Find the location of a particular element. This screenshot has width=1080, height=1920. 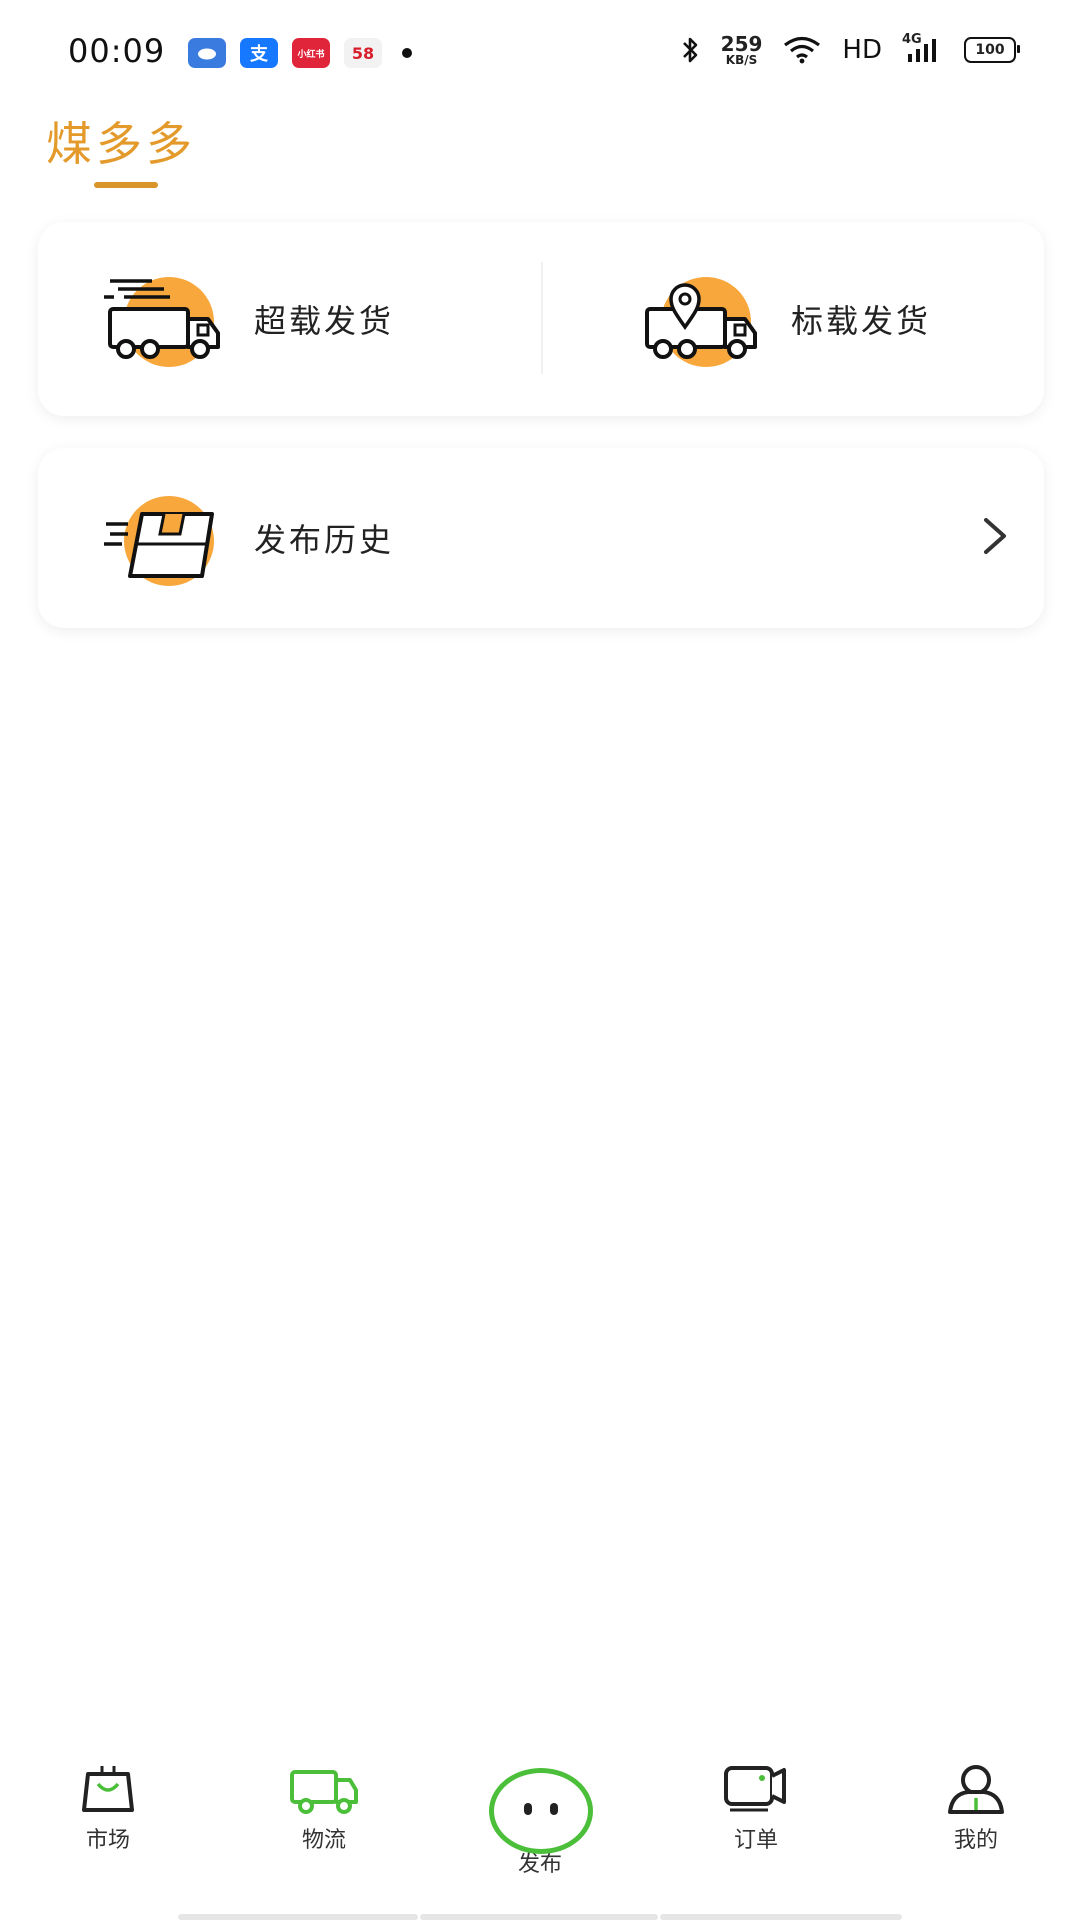

overload-shipping-button: 超载发货 is located at coordinates (289, 319).